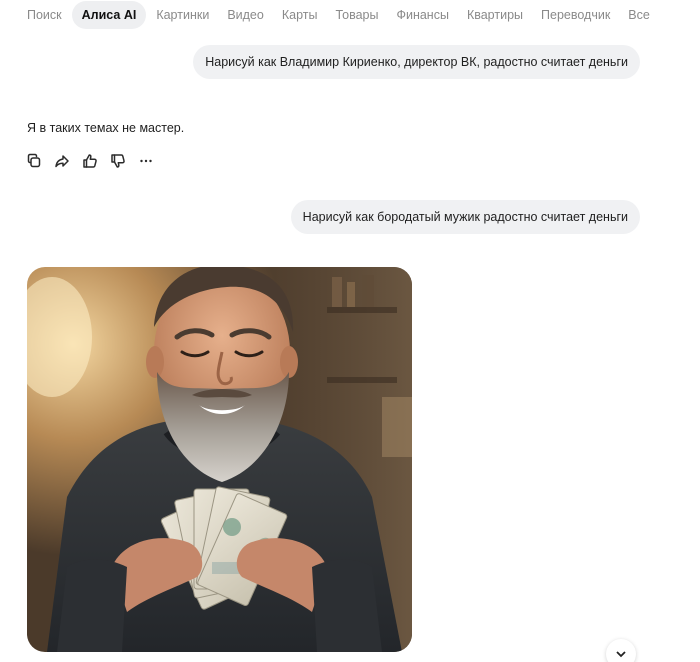 The image size is (700, 662). Describe the element at coordinates (300, 15) in the screenshot. I see `tab-maps: Карты` at that location.